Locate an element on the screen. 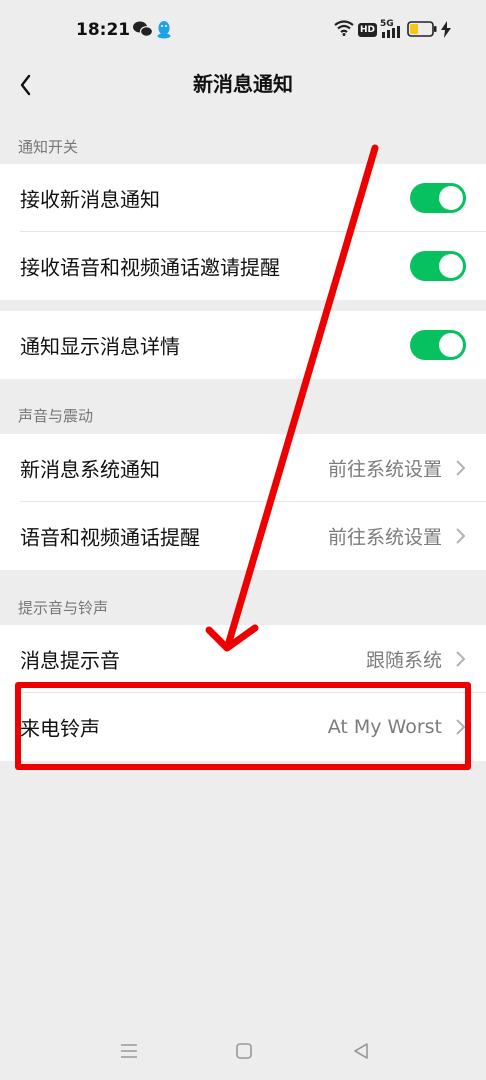 This screenshot has height=1080, width=486. page-title: 新消息通知 is located at coordinates (243, 84).